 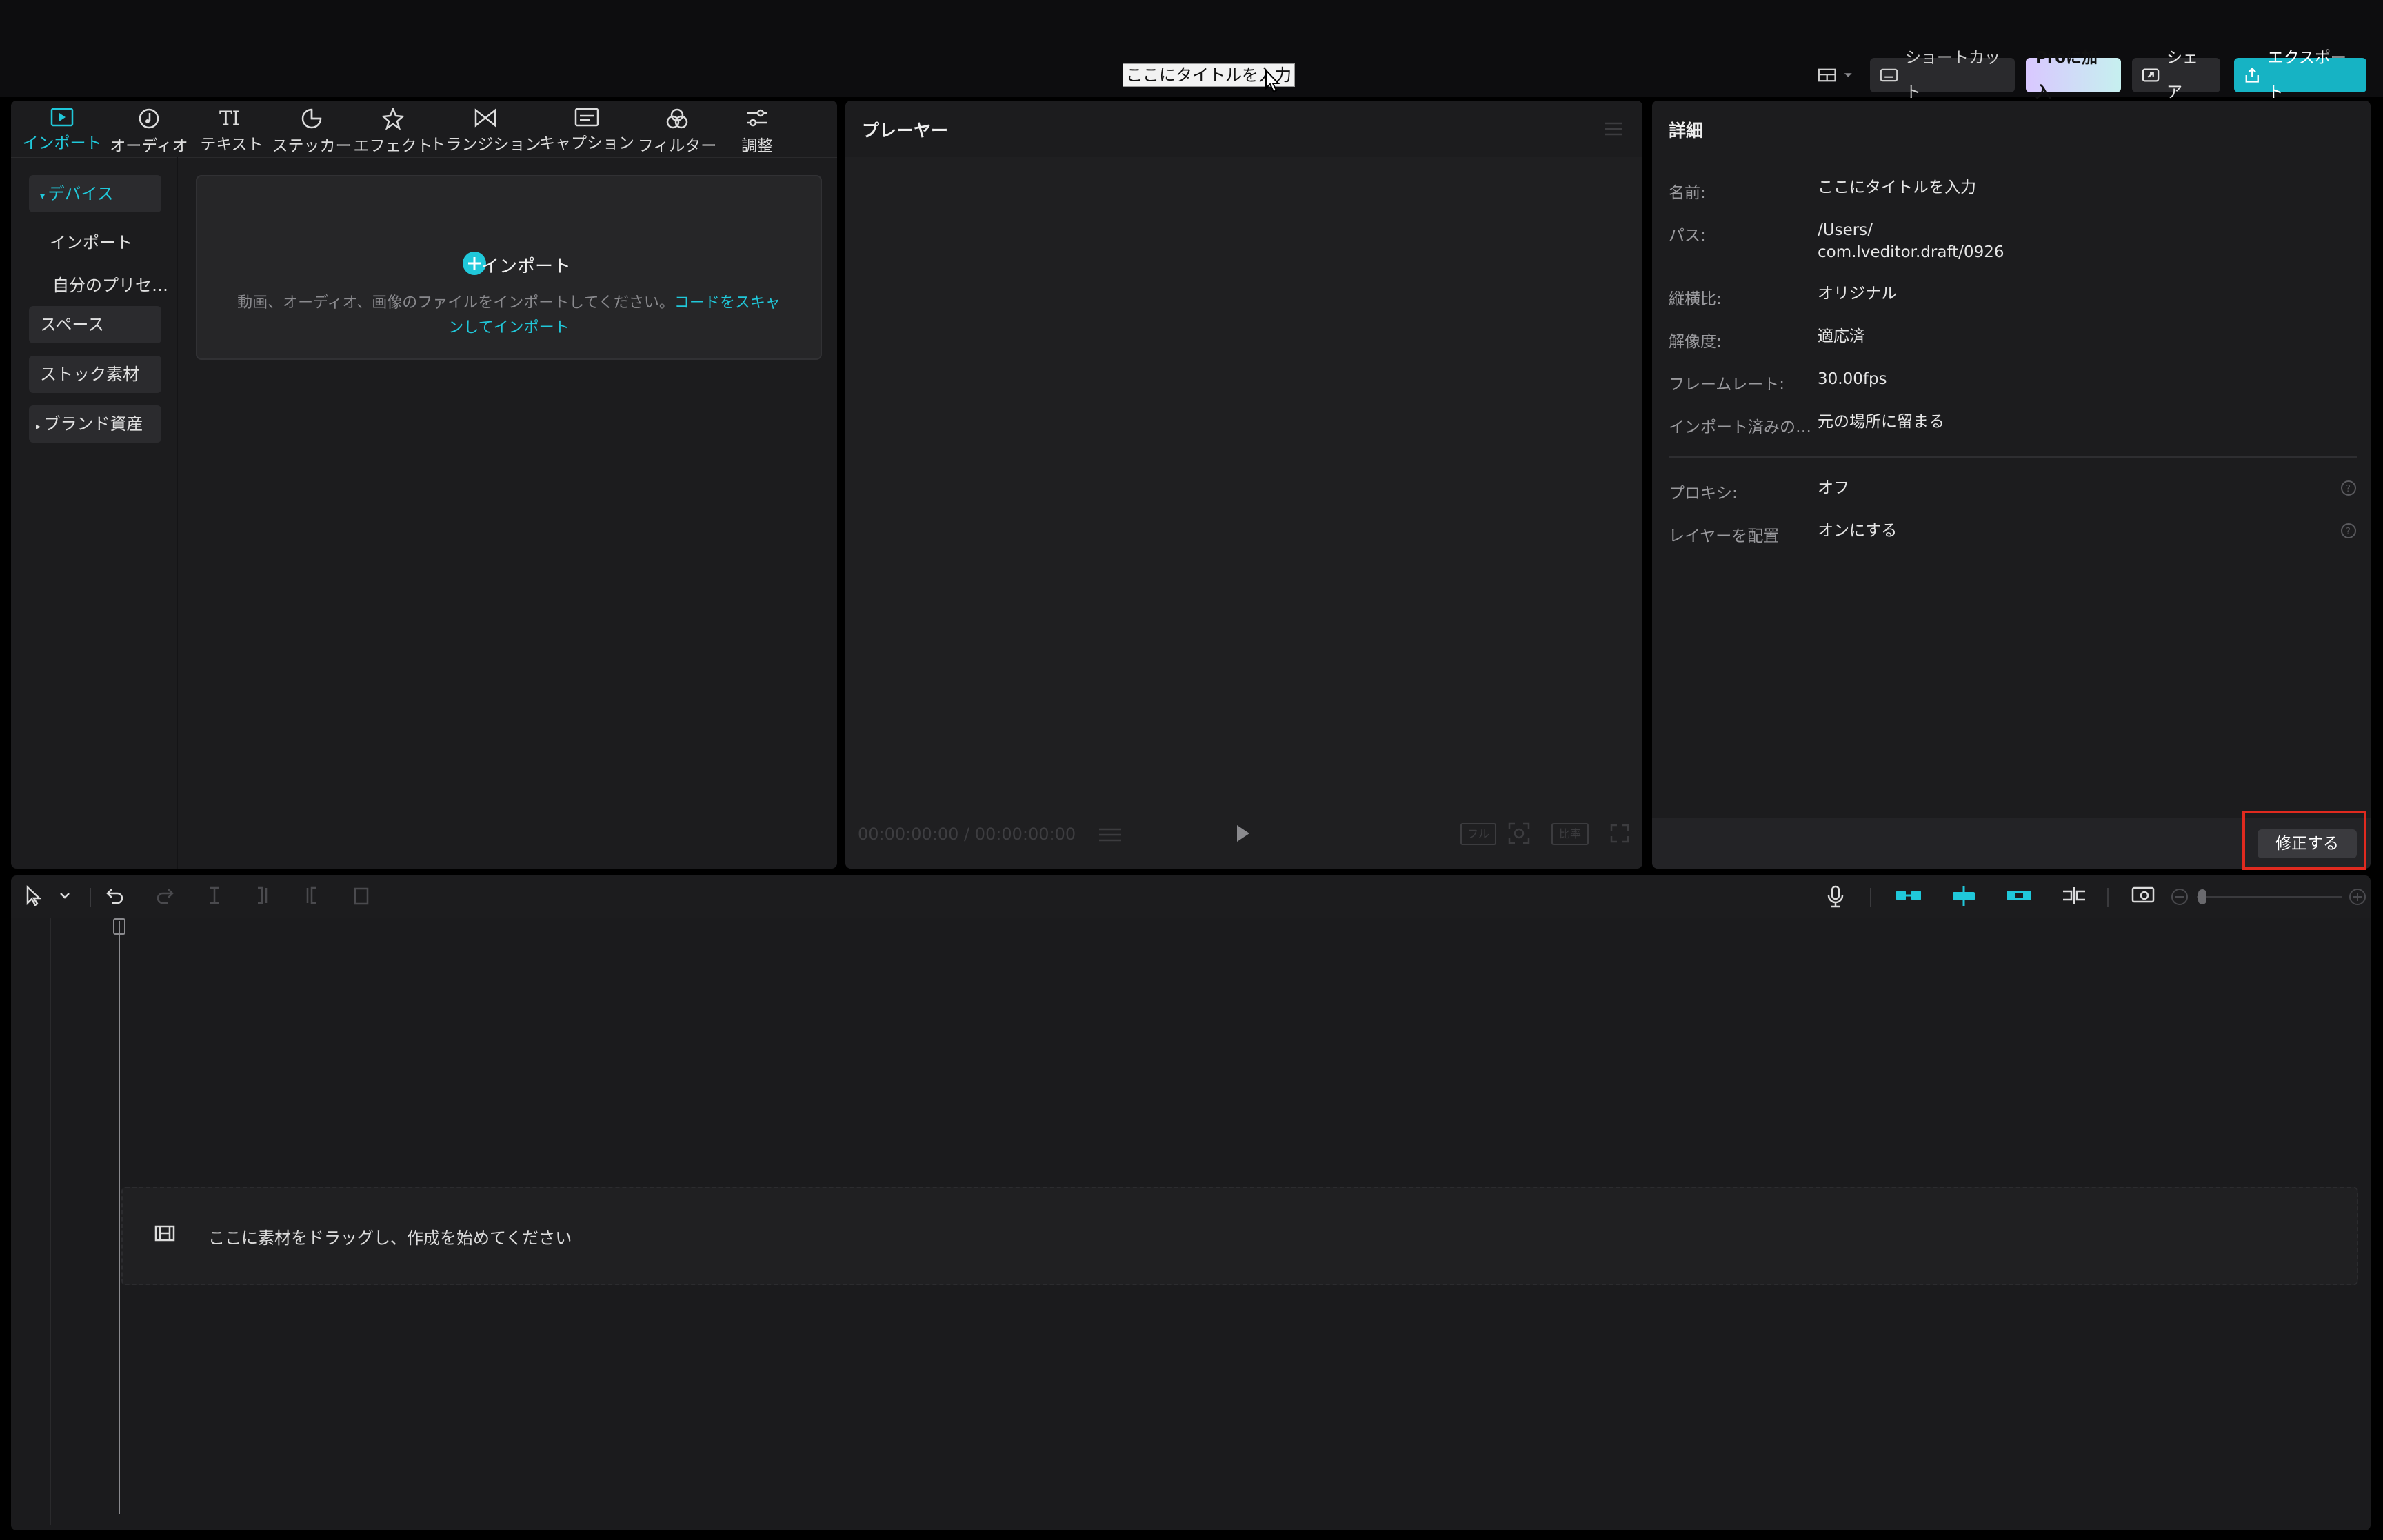 What do you see at coordinates (1964, 896) in the screenshot?
I see `auto-snap-icon` at bounding box center [1964, 896].